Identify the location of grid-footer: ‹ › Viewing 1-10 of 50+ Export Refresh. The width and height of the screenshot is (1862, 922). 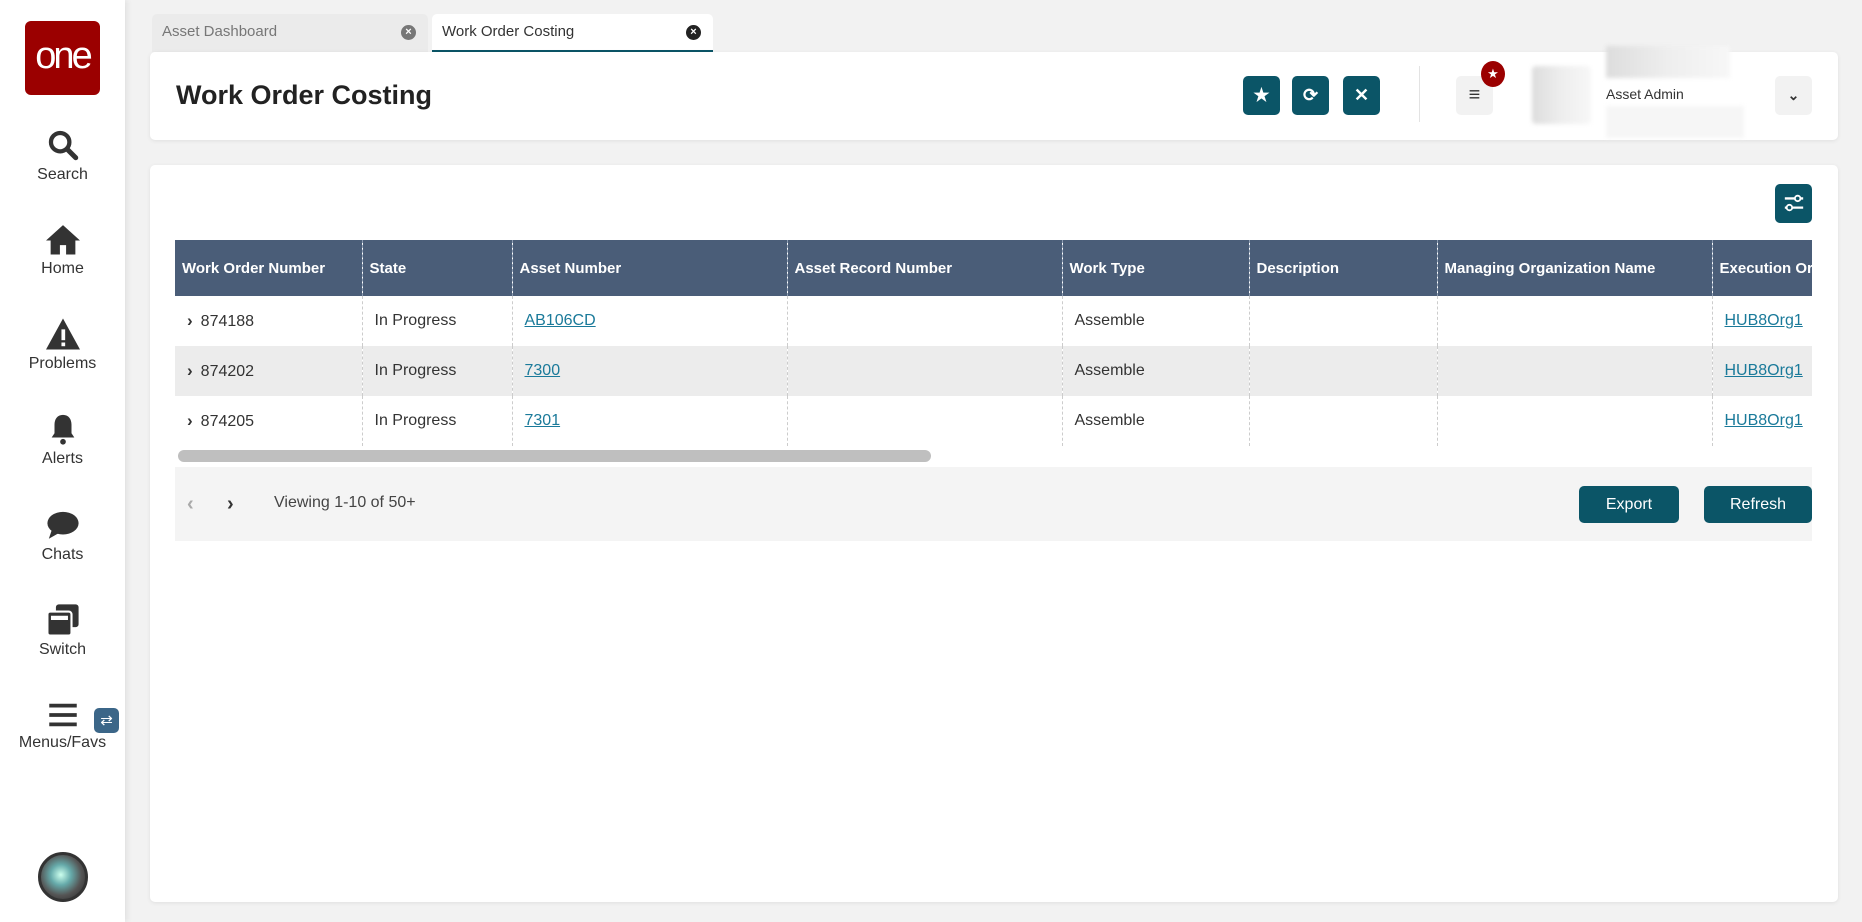
(993, 504).